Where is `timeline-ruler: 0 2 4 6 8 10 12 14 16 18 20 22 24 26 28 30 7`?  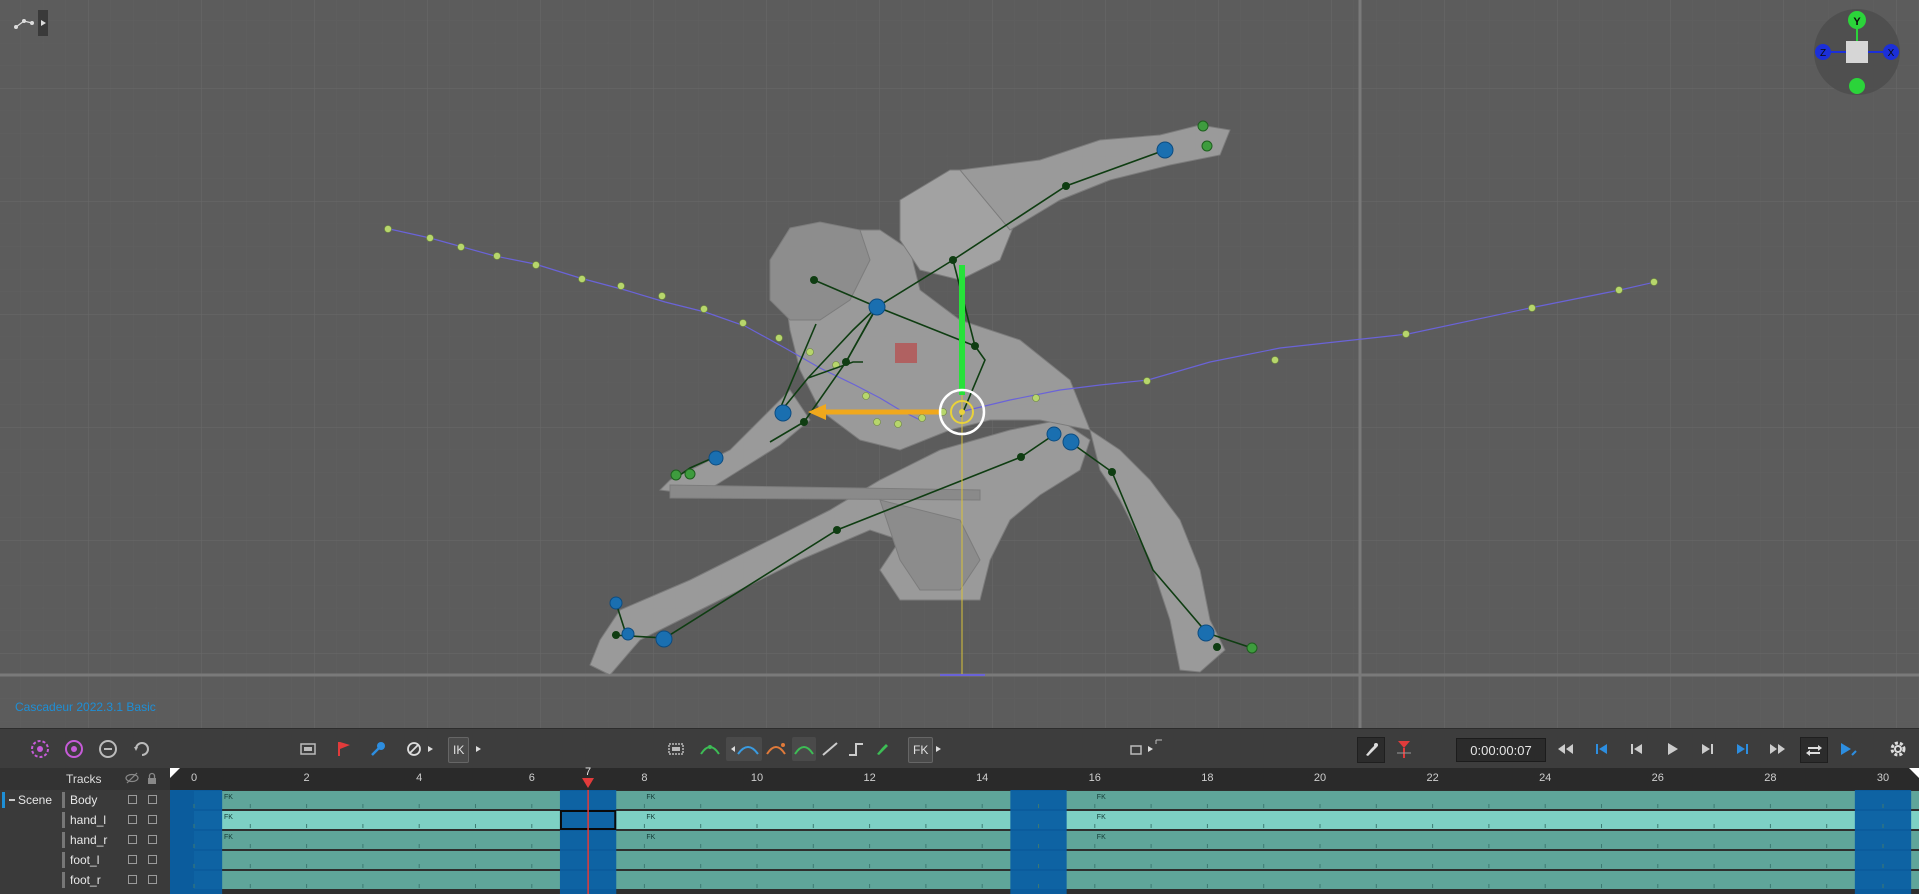
timeline-ruler: 0 2 4 6 8 10 12 14 16 18 20 22 24 26 28 30 7 is located at coordinates (1044, 778).